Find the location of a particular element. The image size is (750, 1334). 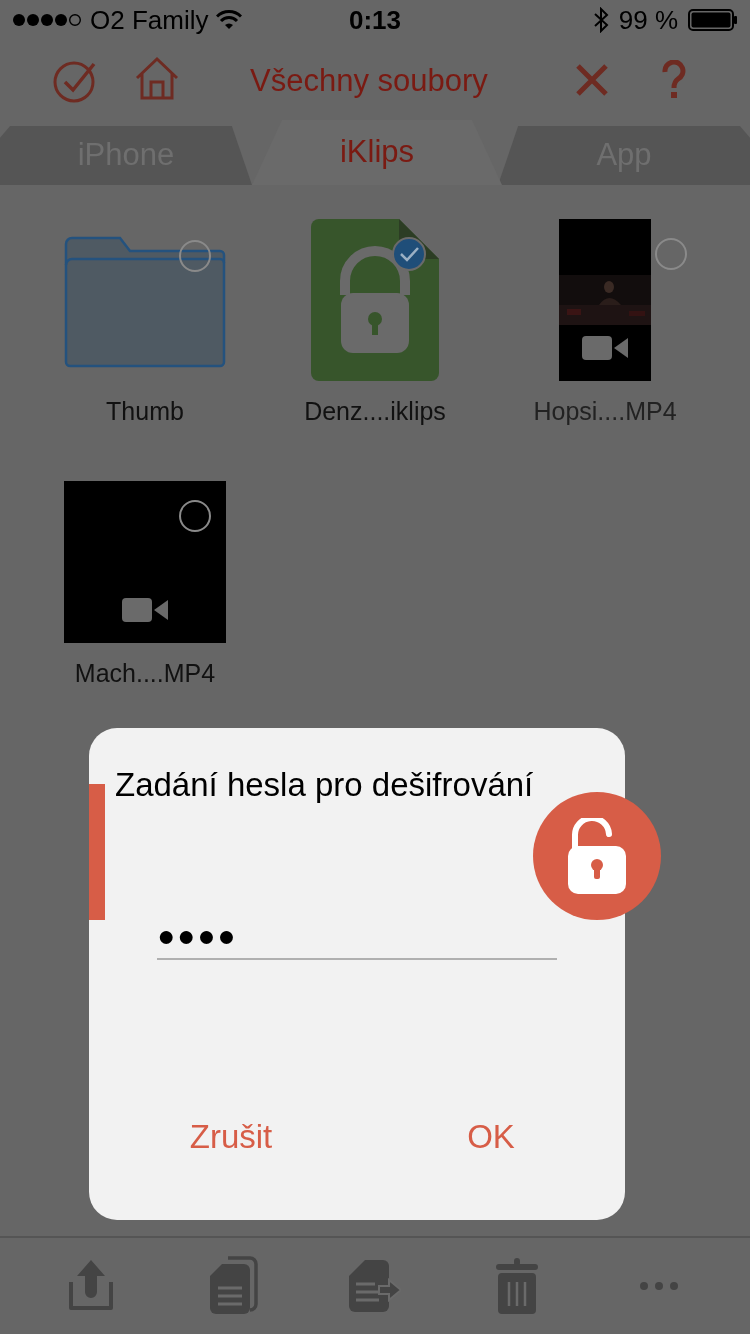

file-name: Hopsi....MP4 is located at coordinates (605, 411).